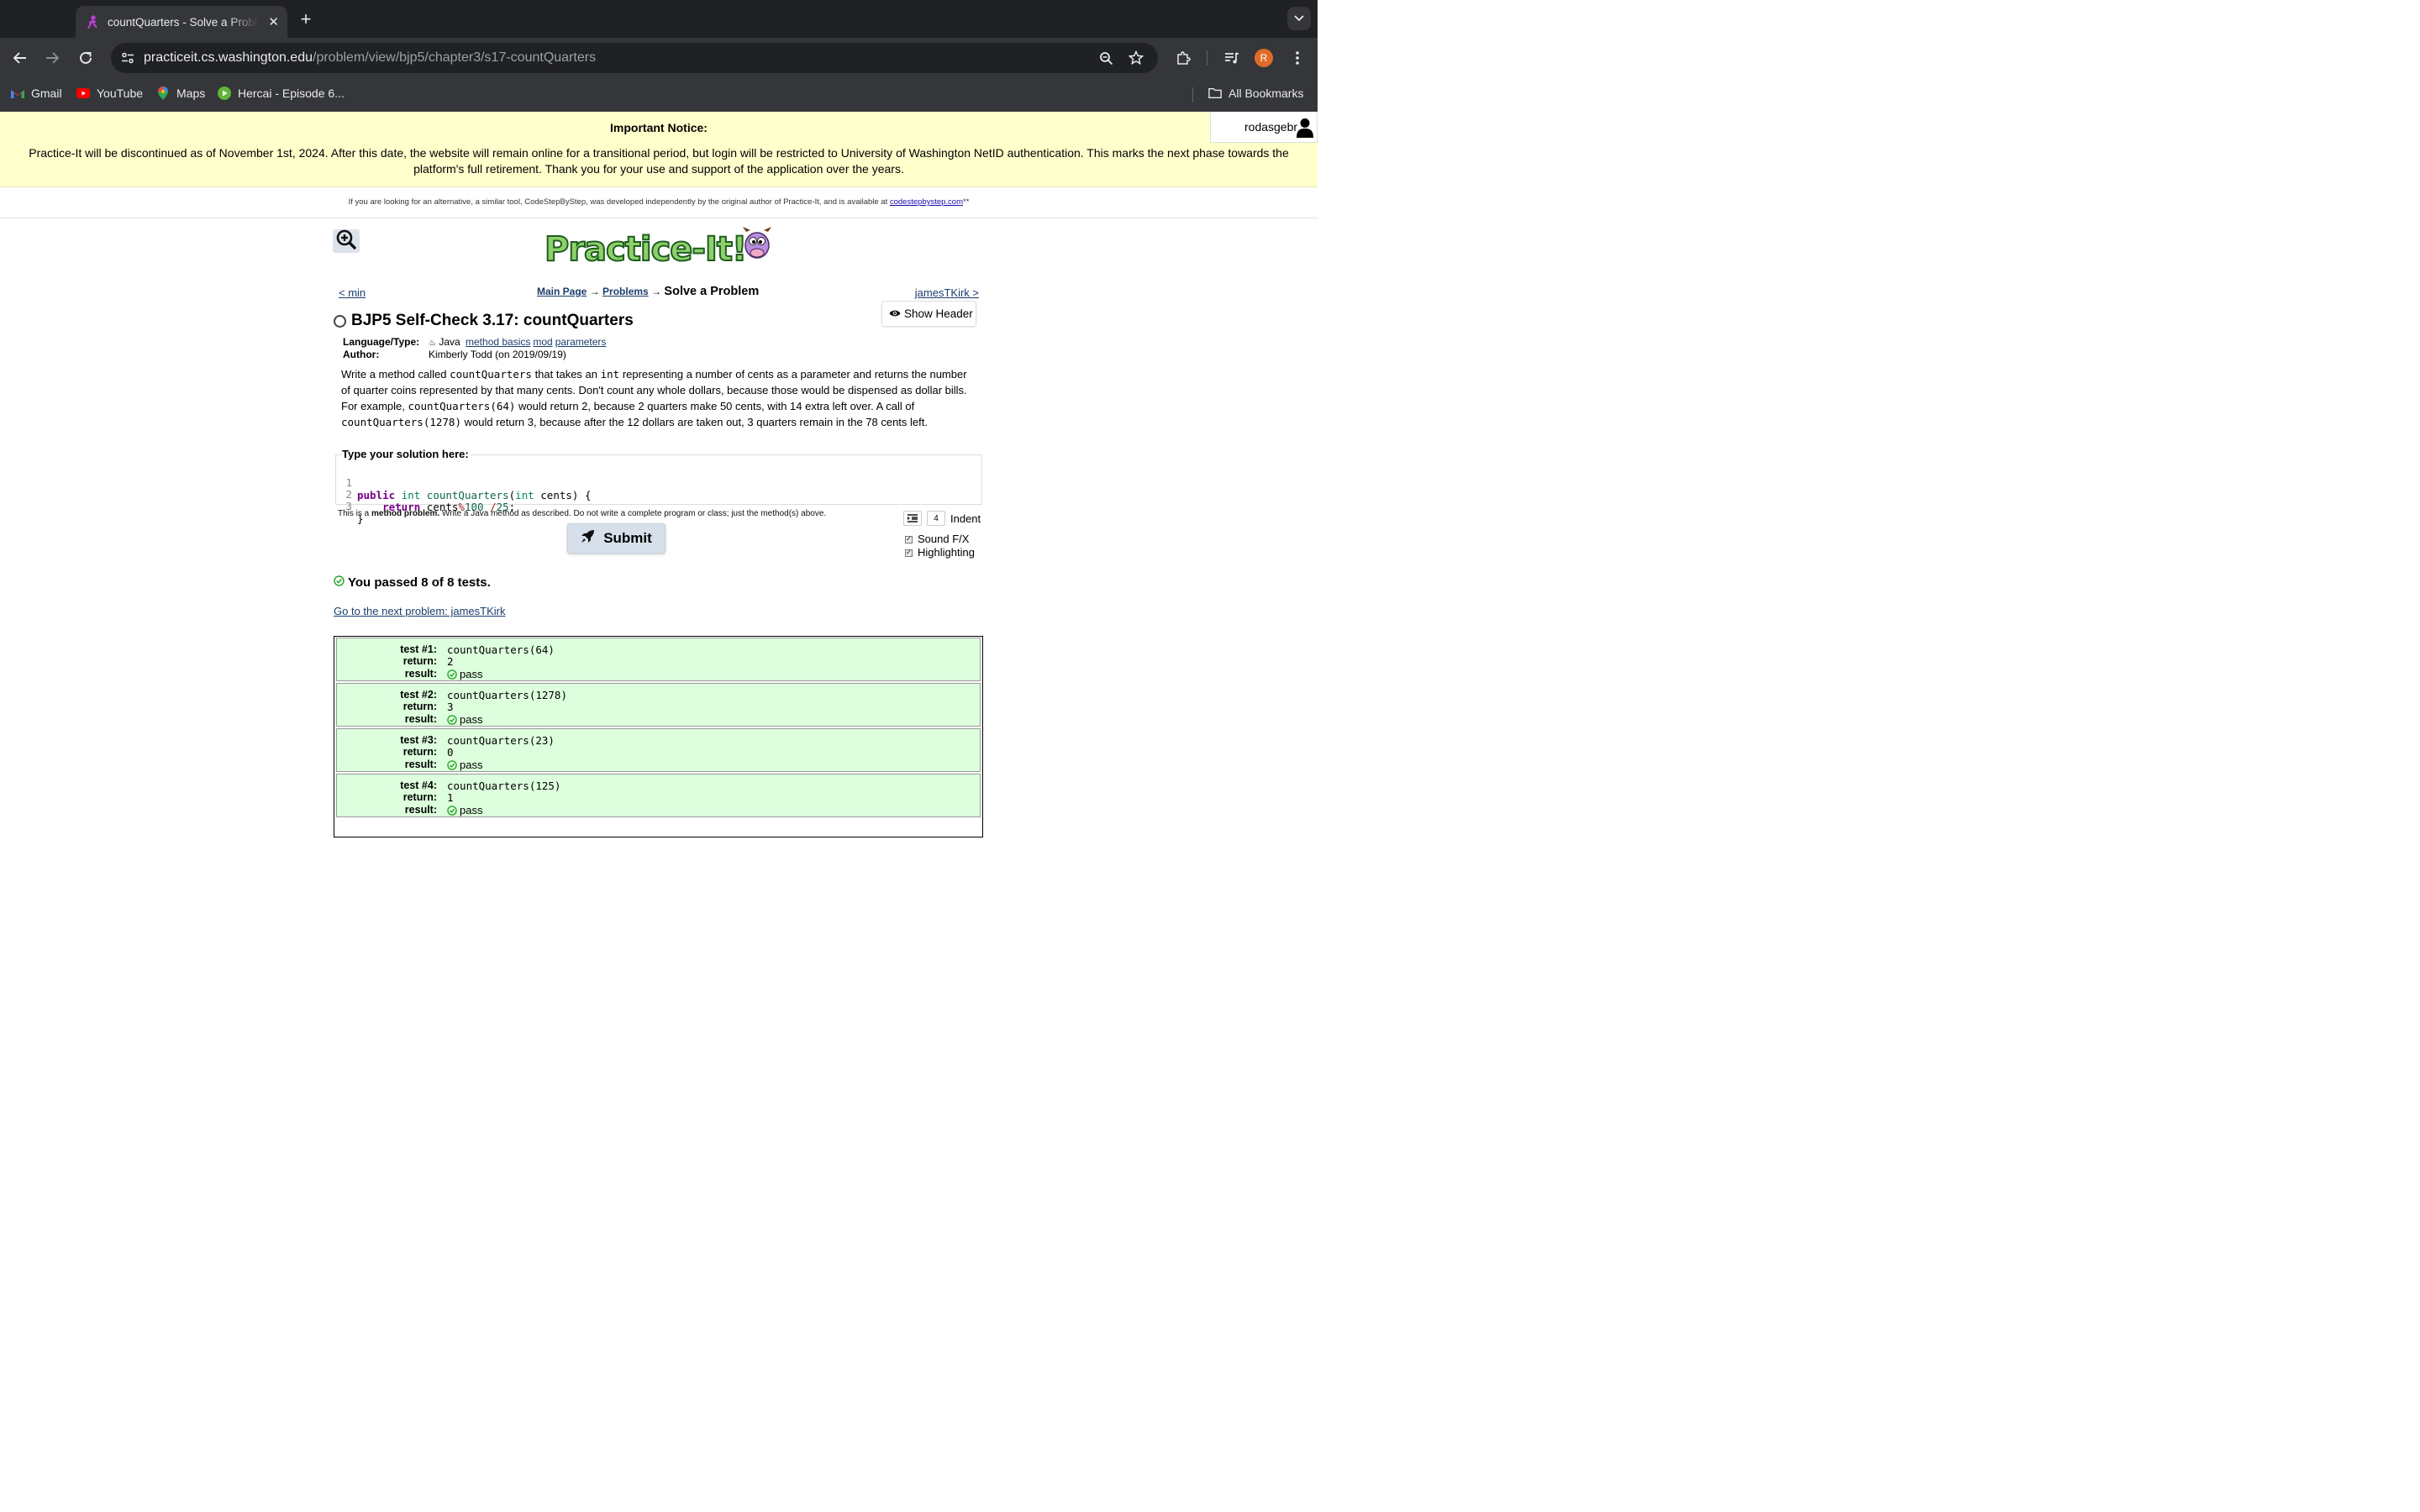 The width and height of the screenshot is (2420, 1512). Describe the element at coordinates (929, 314) in the screenshot. I see `show-header-button: Show Header` at that location.